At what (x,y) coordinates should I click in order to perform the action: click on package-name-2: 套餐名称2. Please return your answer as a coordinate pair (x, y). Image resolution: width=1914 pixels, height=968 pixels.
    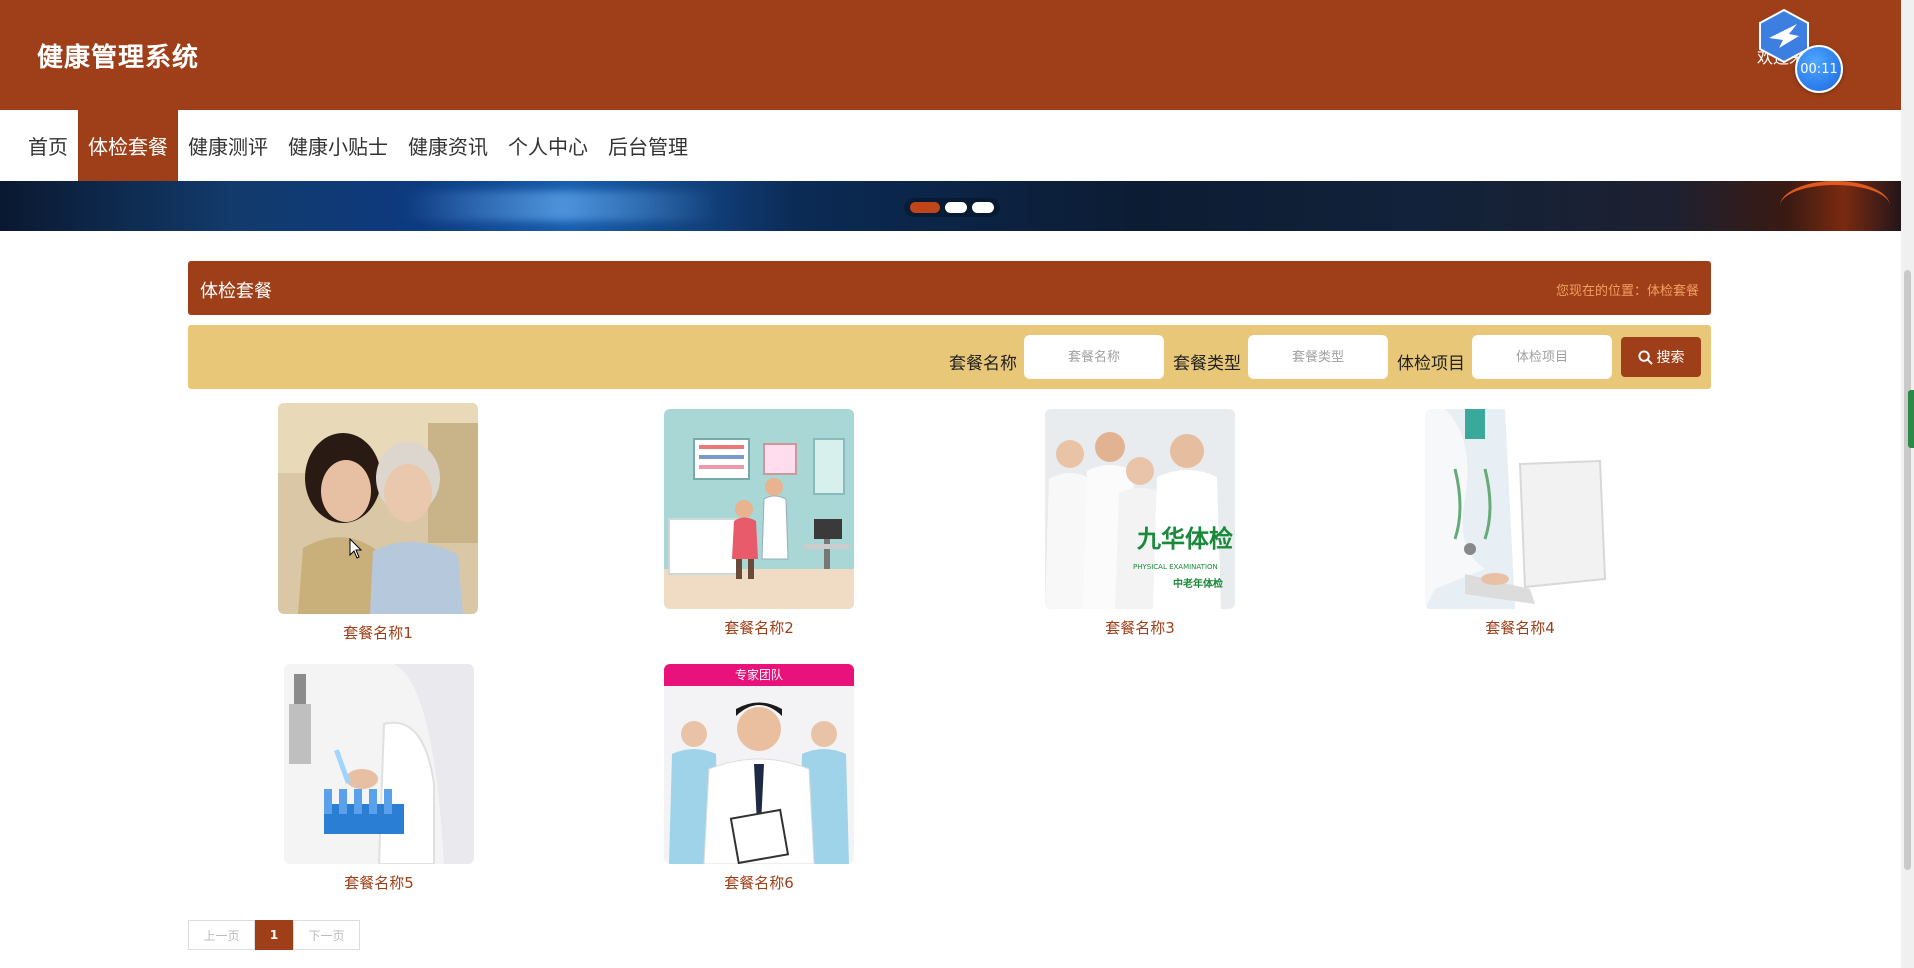
    Looking at the image, I should click on (759, 627).